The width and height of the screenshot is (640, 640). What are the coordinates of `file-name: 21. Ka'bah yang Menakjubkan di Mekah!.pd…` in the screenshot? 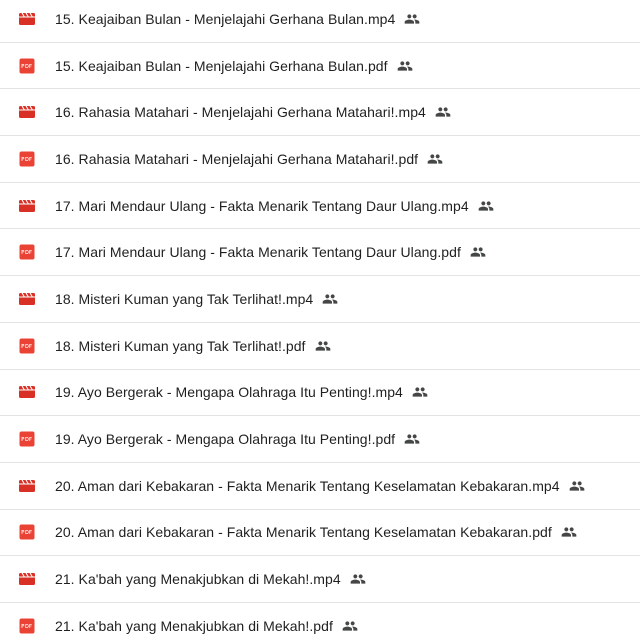 It's located at (194, 625).